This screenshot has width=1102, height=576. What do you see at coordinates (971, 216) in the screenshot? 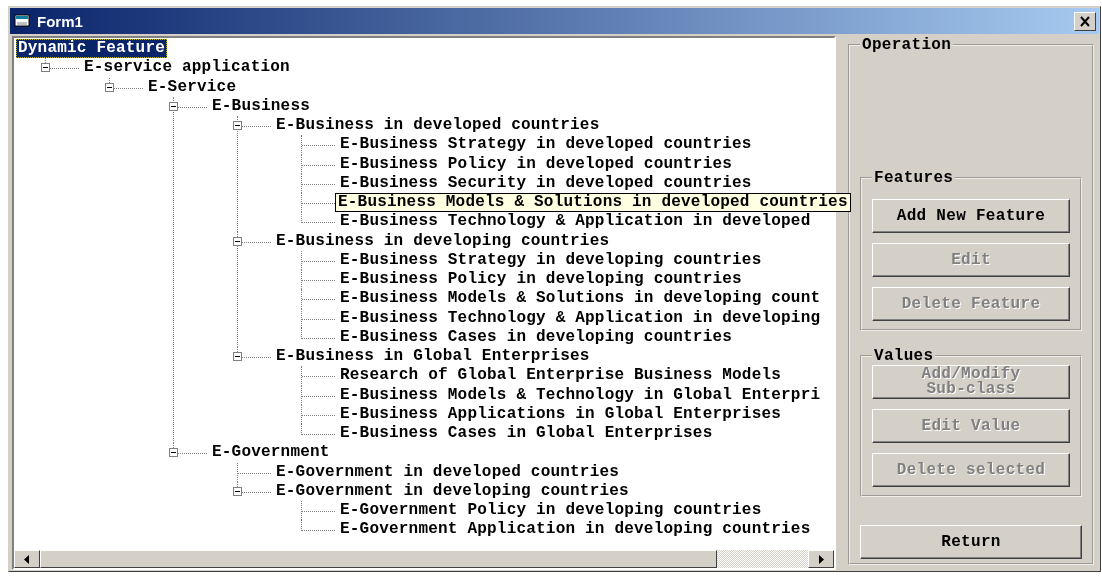
I see `feature-button: Add New Feature` at bounding box center [971, 216].